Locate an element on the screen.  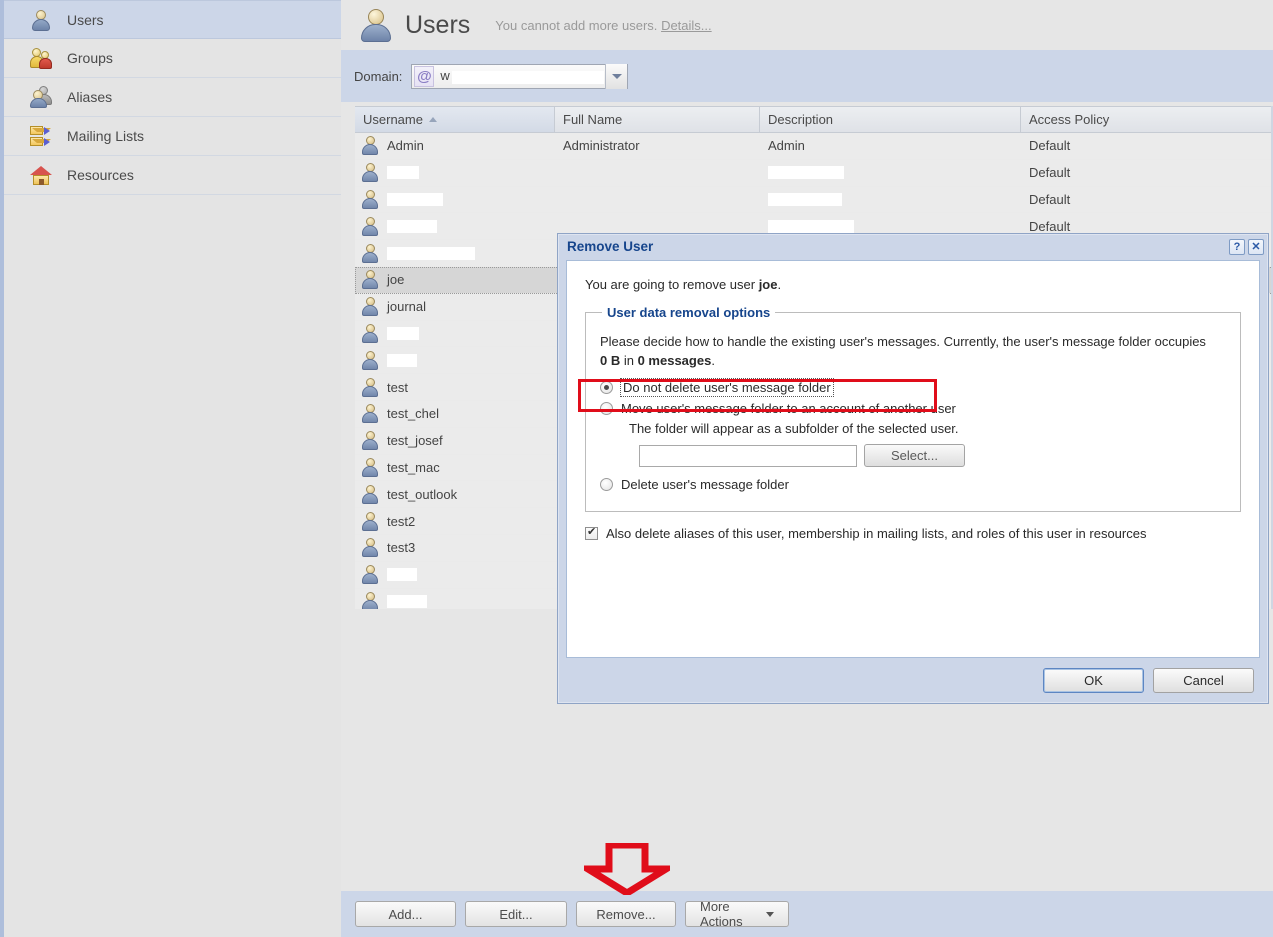
bottom-toolbar: Add... Edit... Remove... More Actions is located at coordinates (807, 914).